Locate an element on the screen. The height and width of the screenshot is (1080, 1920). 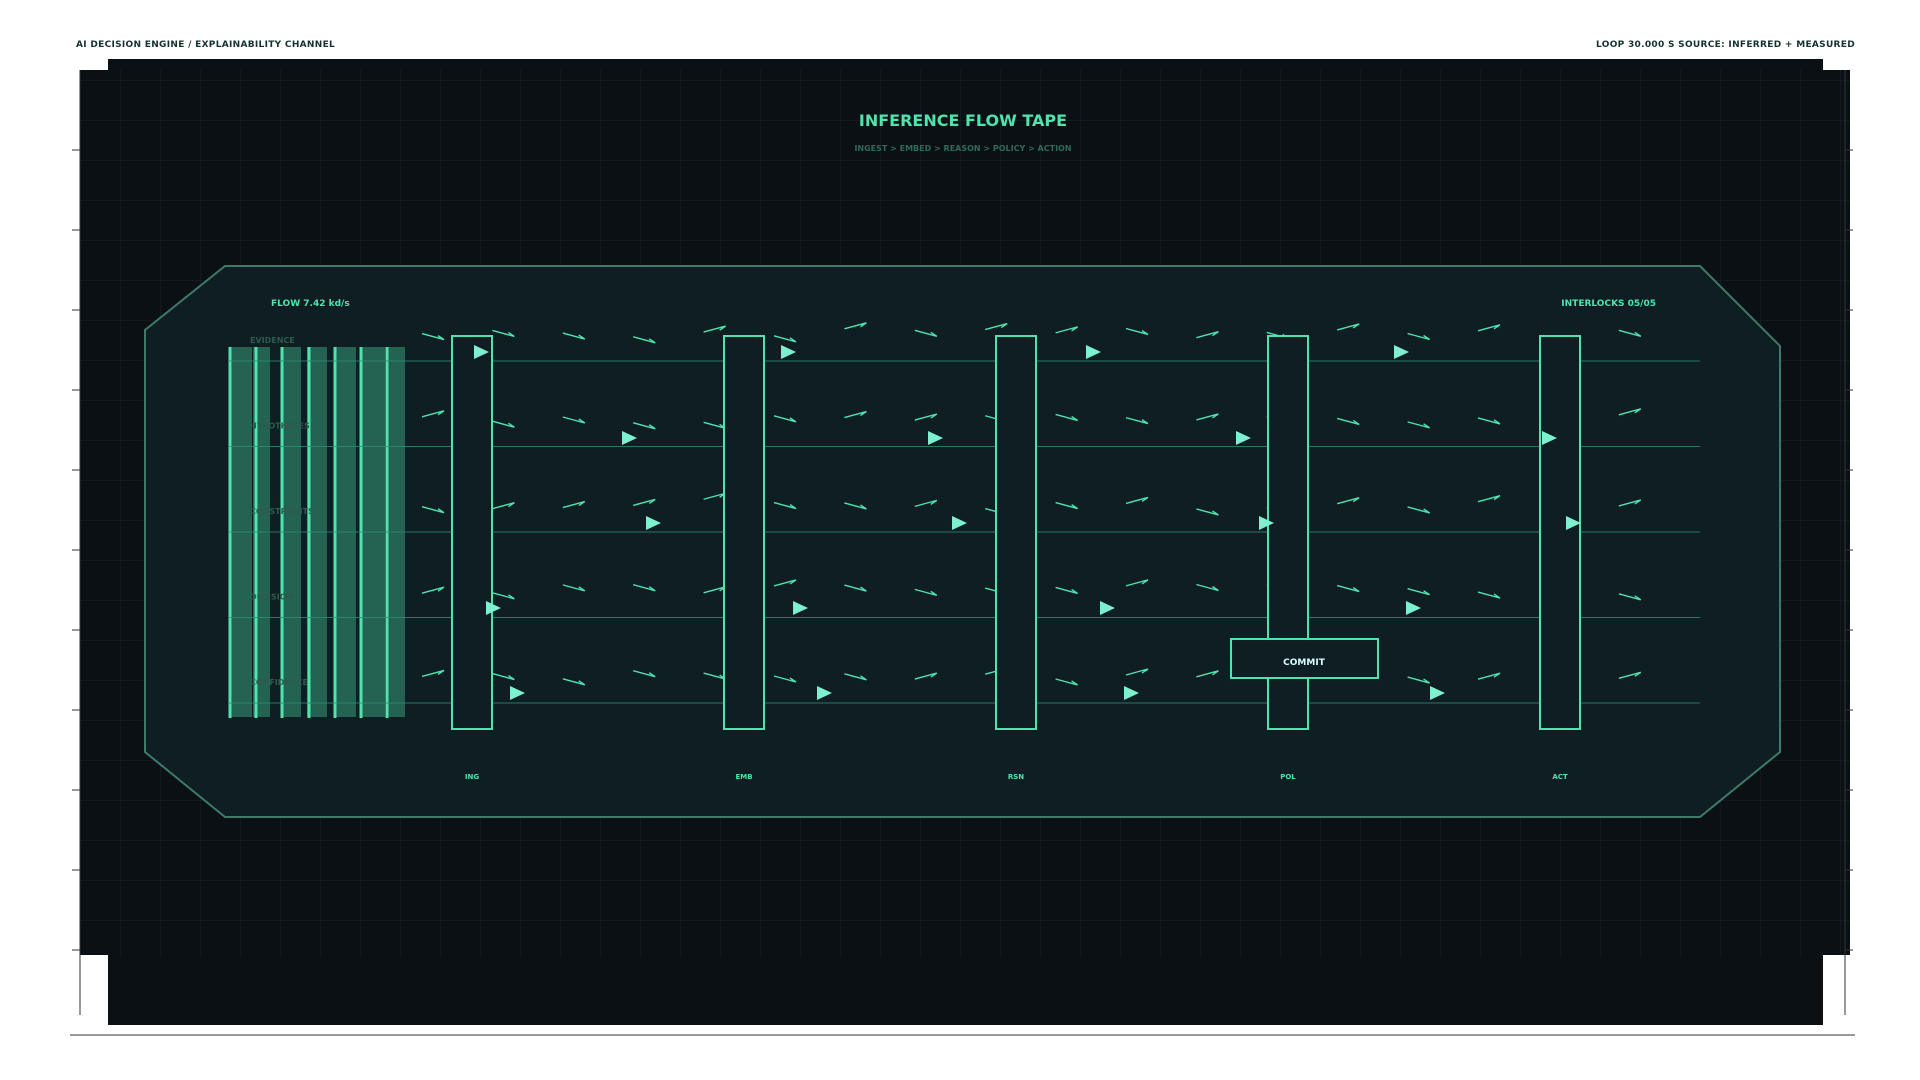
lane-label: DECISION is located at coordinates (271, 597).